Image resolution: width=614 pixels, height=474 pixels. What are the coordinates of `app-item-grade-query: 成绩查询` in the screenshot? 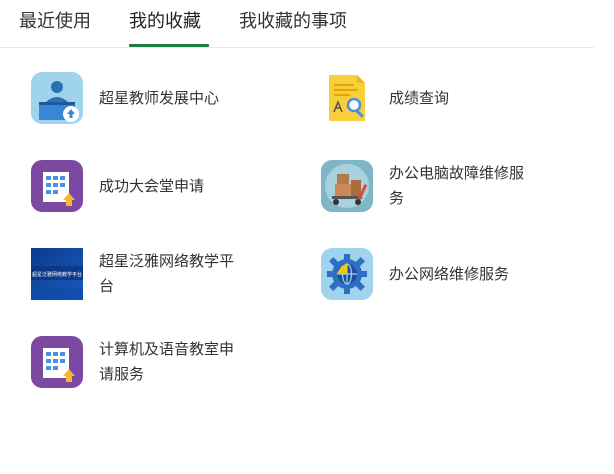 It's located at (441, 100).